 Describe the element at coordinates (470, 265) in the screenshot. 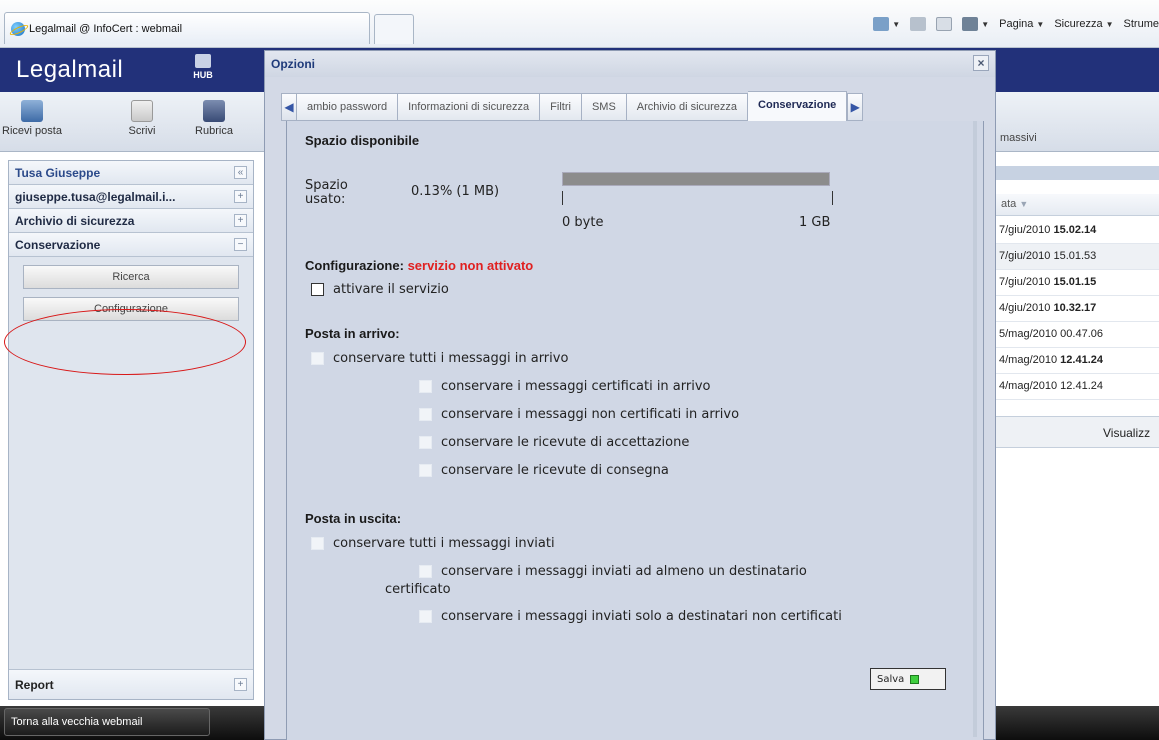

I see `config-status: servizio non attivato` at that location.